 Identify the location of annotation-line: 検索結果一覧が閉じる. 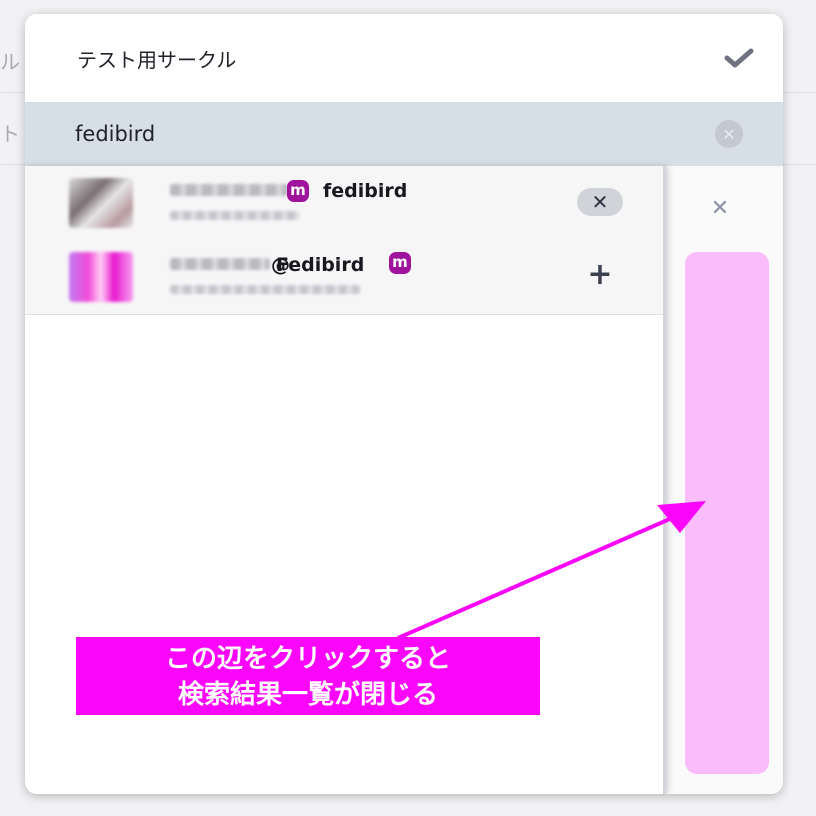
(307, 695).